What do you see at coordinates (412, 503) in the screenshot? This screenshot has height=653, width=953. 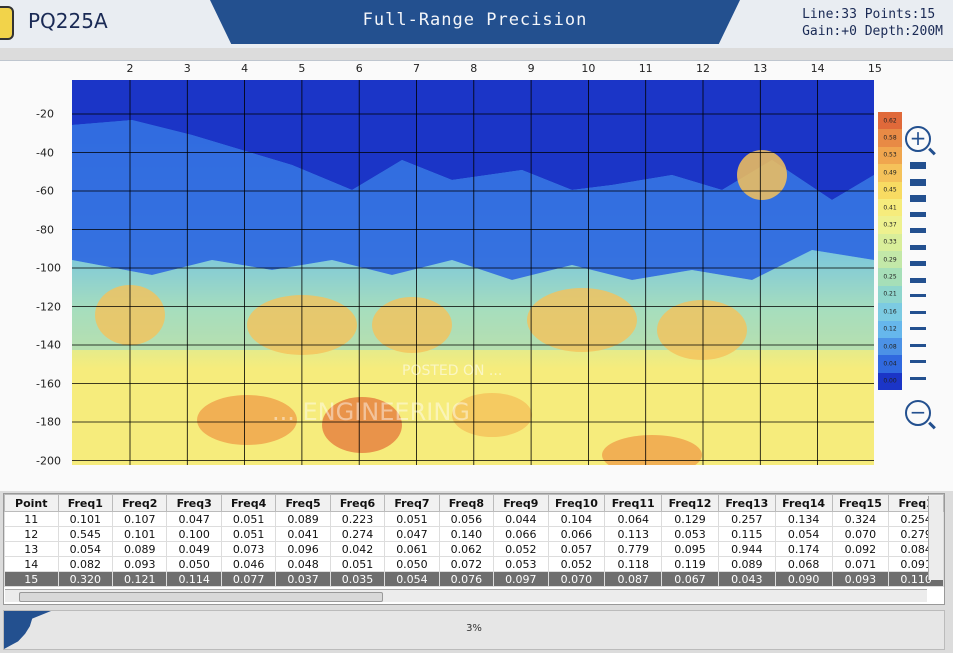 I see `column-header: Freq7` at bounding box center [412, 503].